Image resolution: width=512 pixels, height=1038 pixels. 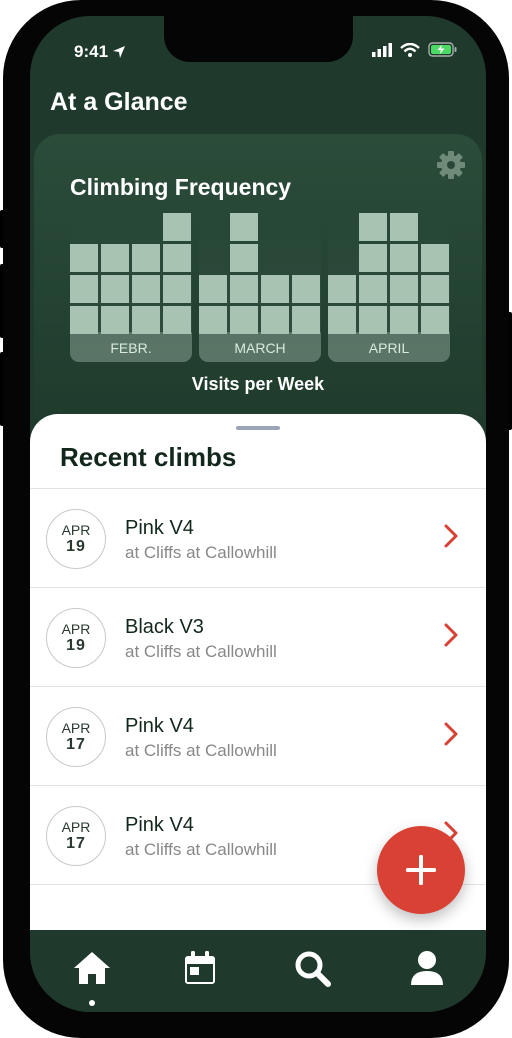 What do you see at coordinates (260, 348) in the screenshot?
I see `month-label: MARCH` at bounding box center [260, 348].